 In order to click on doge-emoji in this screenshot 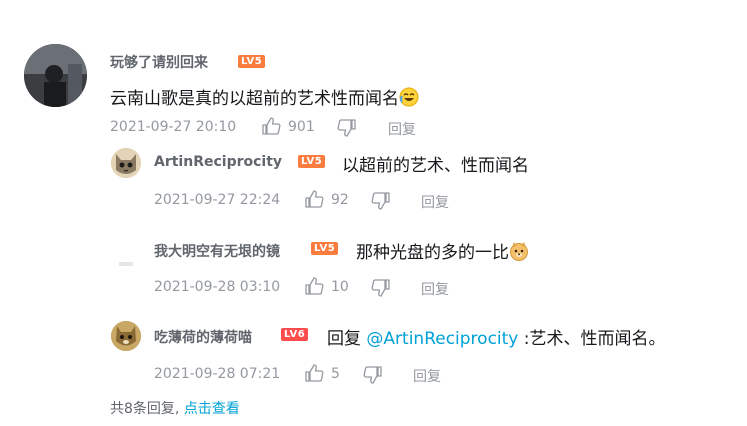, I will do `click(519, 251)`.